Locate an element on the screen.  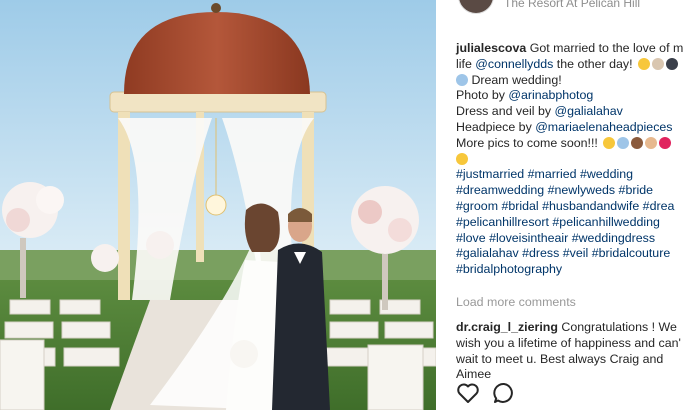
comment-username: dr.craig_l_ziering is located at coordinates (507, 327).